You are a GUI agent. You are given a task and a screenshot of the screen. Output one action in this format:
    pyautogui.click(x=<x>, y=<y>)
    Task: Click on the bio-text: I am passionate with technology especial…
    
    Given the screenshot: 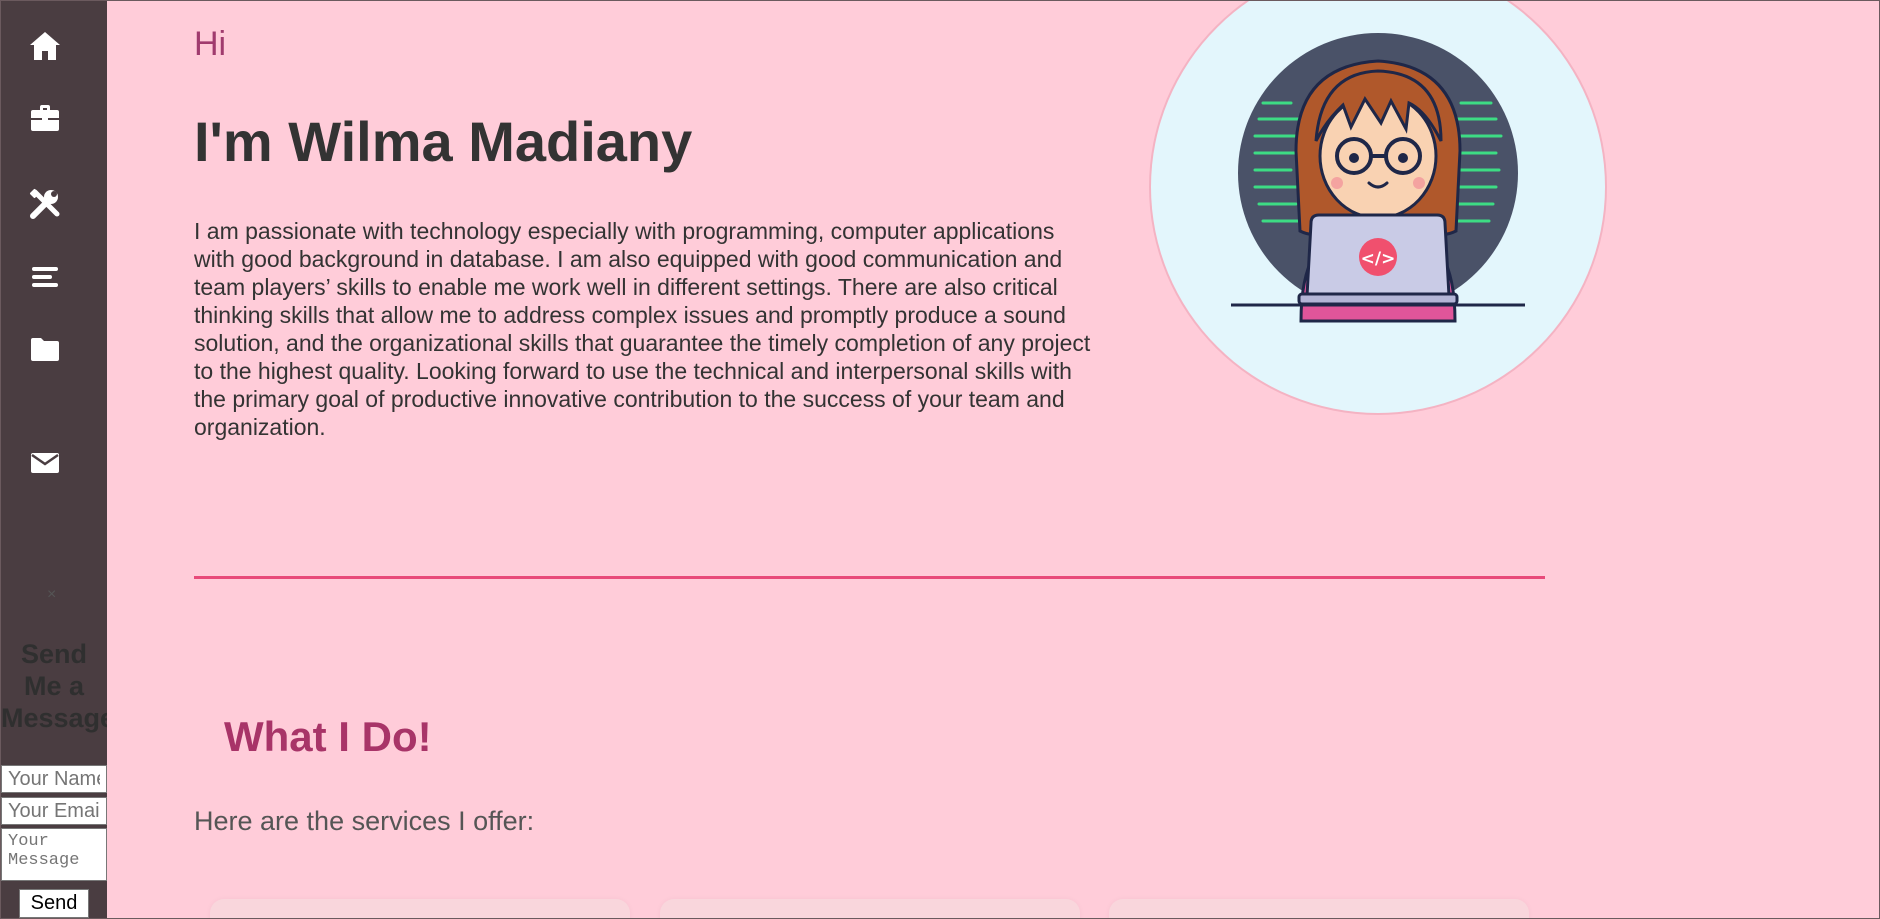 What is the action you would take?
    pyautogui.click(x=642, y=329)
    